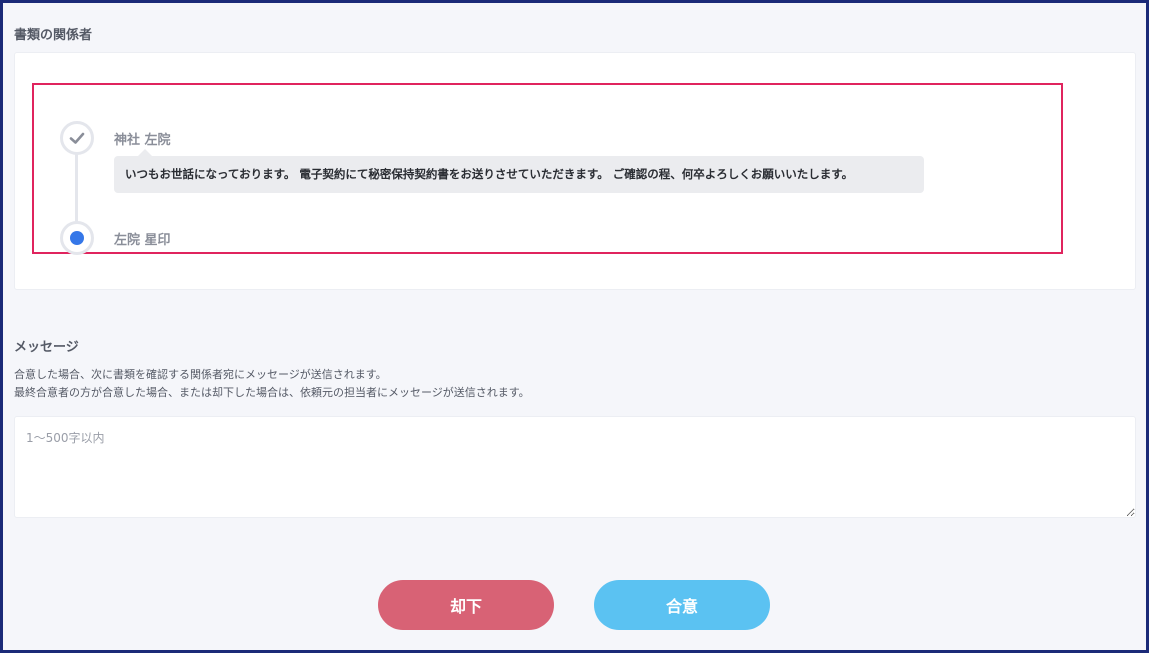 Image resolution: width=1149 pixels, height=653 pixels. I want to click on check-icon, so click(77, 138).